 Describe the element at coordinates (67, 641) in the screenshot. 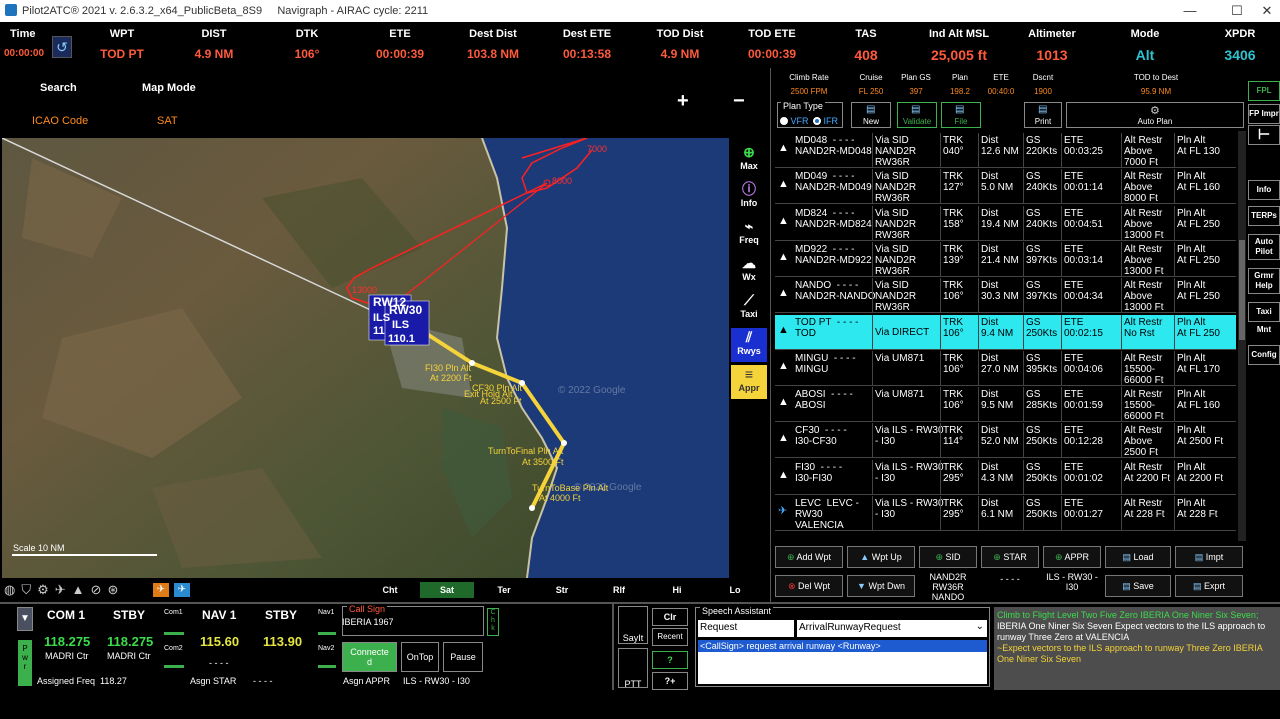

I see `com1-active-freq: 118.275` at that location.